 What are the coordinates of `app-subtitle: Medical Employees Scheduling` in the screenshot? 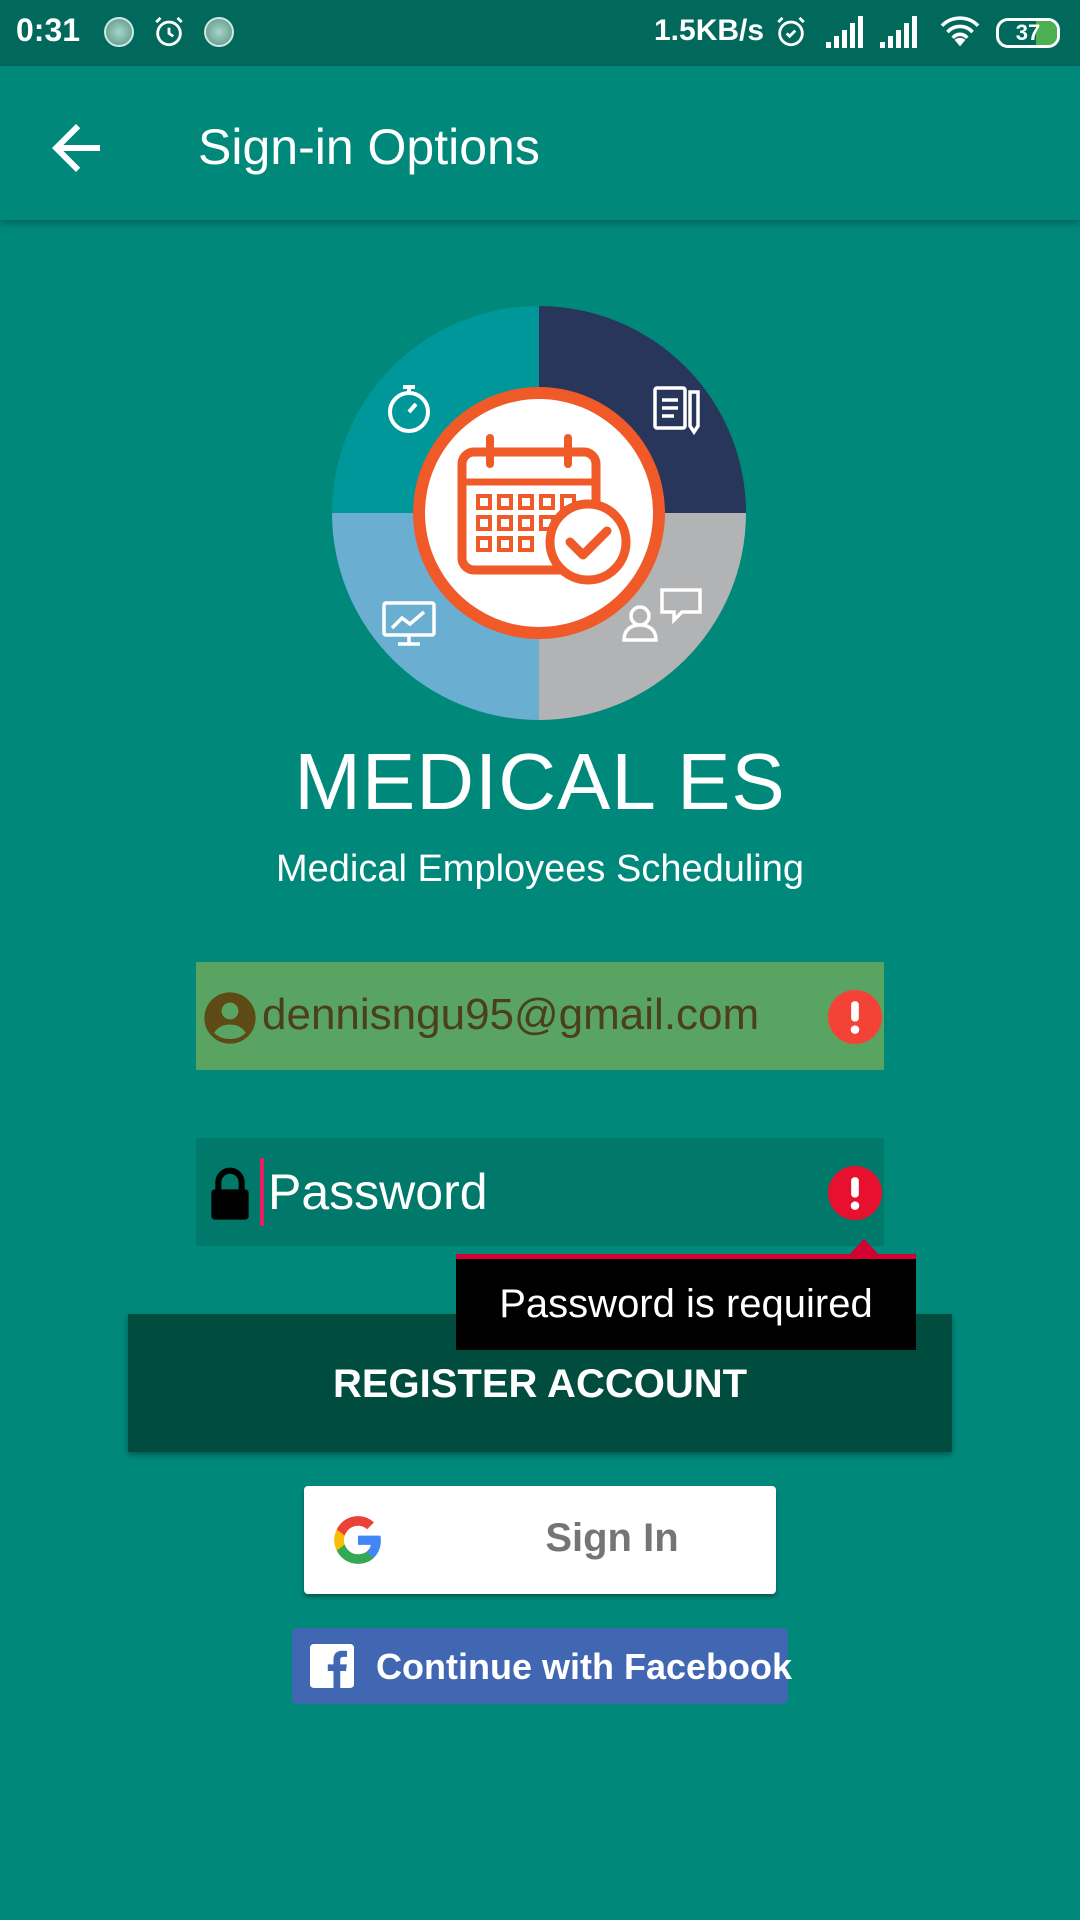 It's located at (540, 869).